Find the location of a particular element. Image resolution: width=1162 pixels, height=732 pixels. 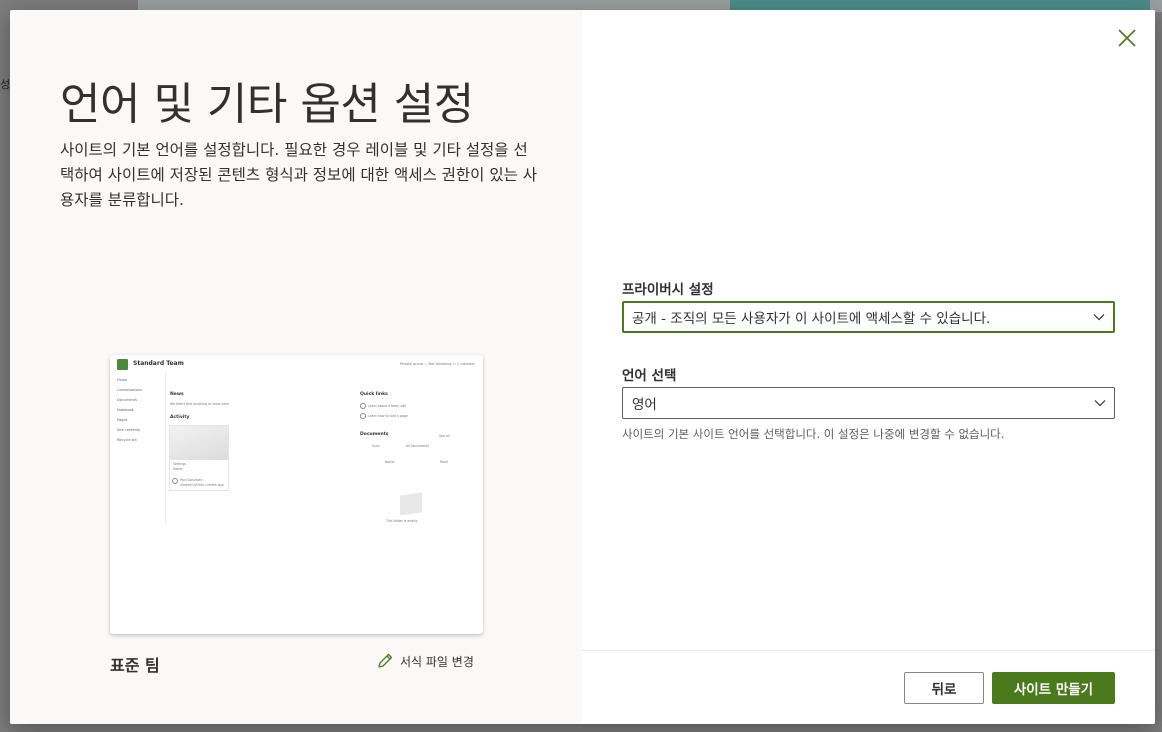

preview-news-heading: News is located at coordinates (177, 394).